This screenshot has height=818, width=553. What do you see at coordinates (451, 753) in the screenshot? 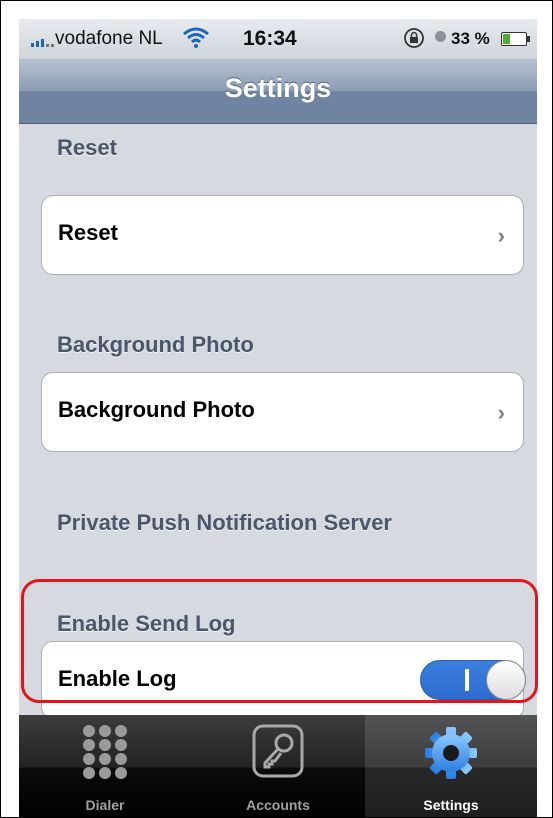
I see `gear-icon` at bounding box center [451, 753].